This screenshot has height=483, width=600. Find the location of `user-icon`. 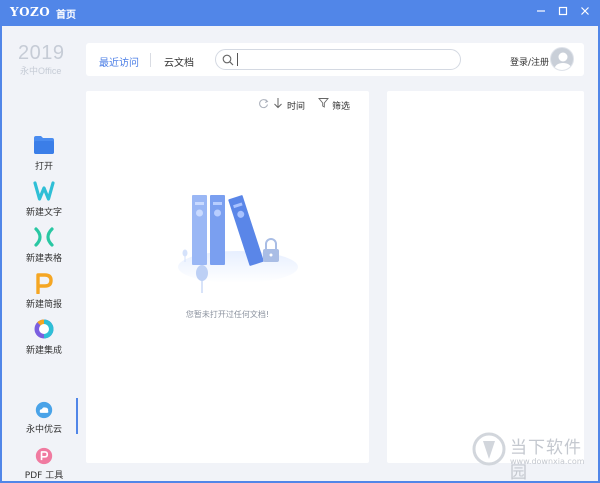

user-icon is located at coordinates (563, 61).